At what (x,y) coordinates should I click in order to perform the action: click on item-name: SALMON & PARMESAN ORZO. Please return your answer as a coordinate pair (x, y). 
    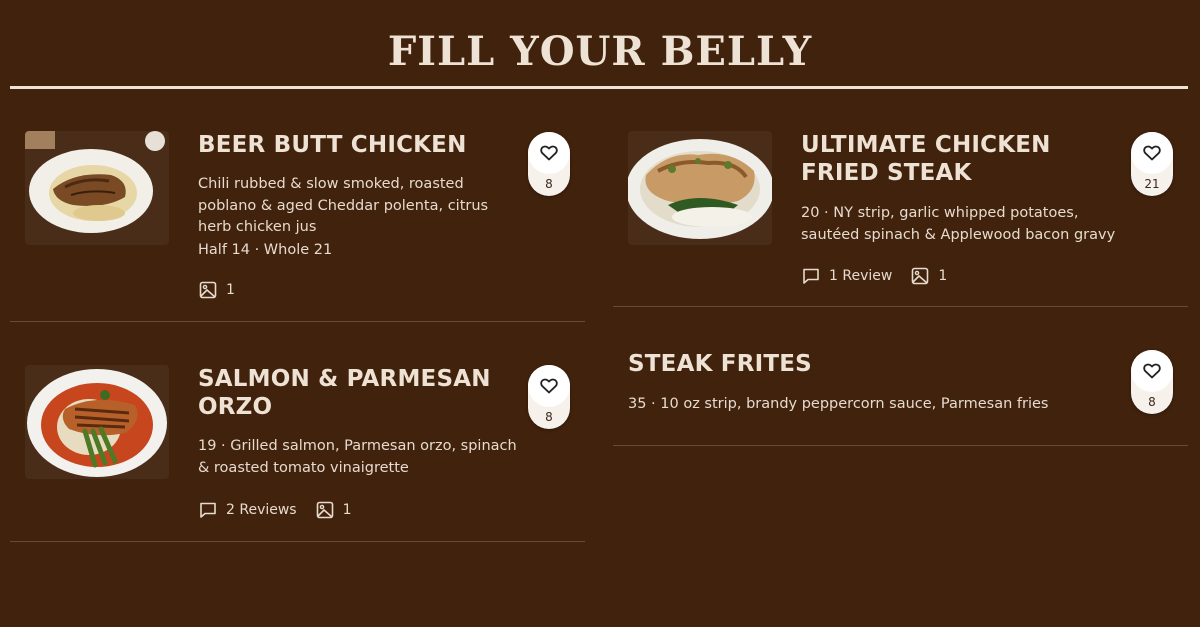
    Looking at the image, I should click on (344, 393).